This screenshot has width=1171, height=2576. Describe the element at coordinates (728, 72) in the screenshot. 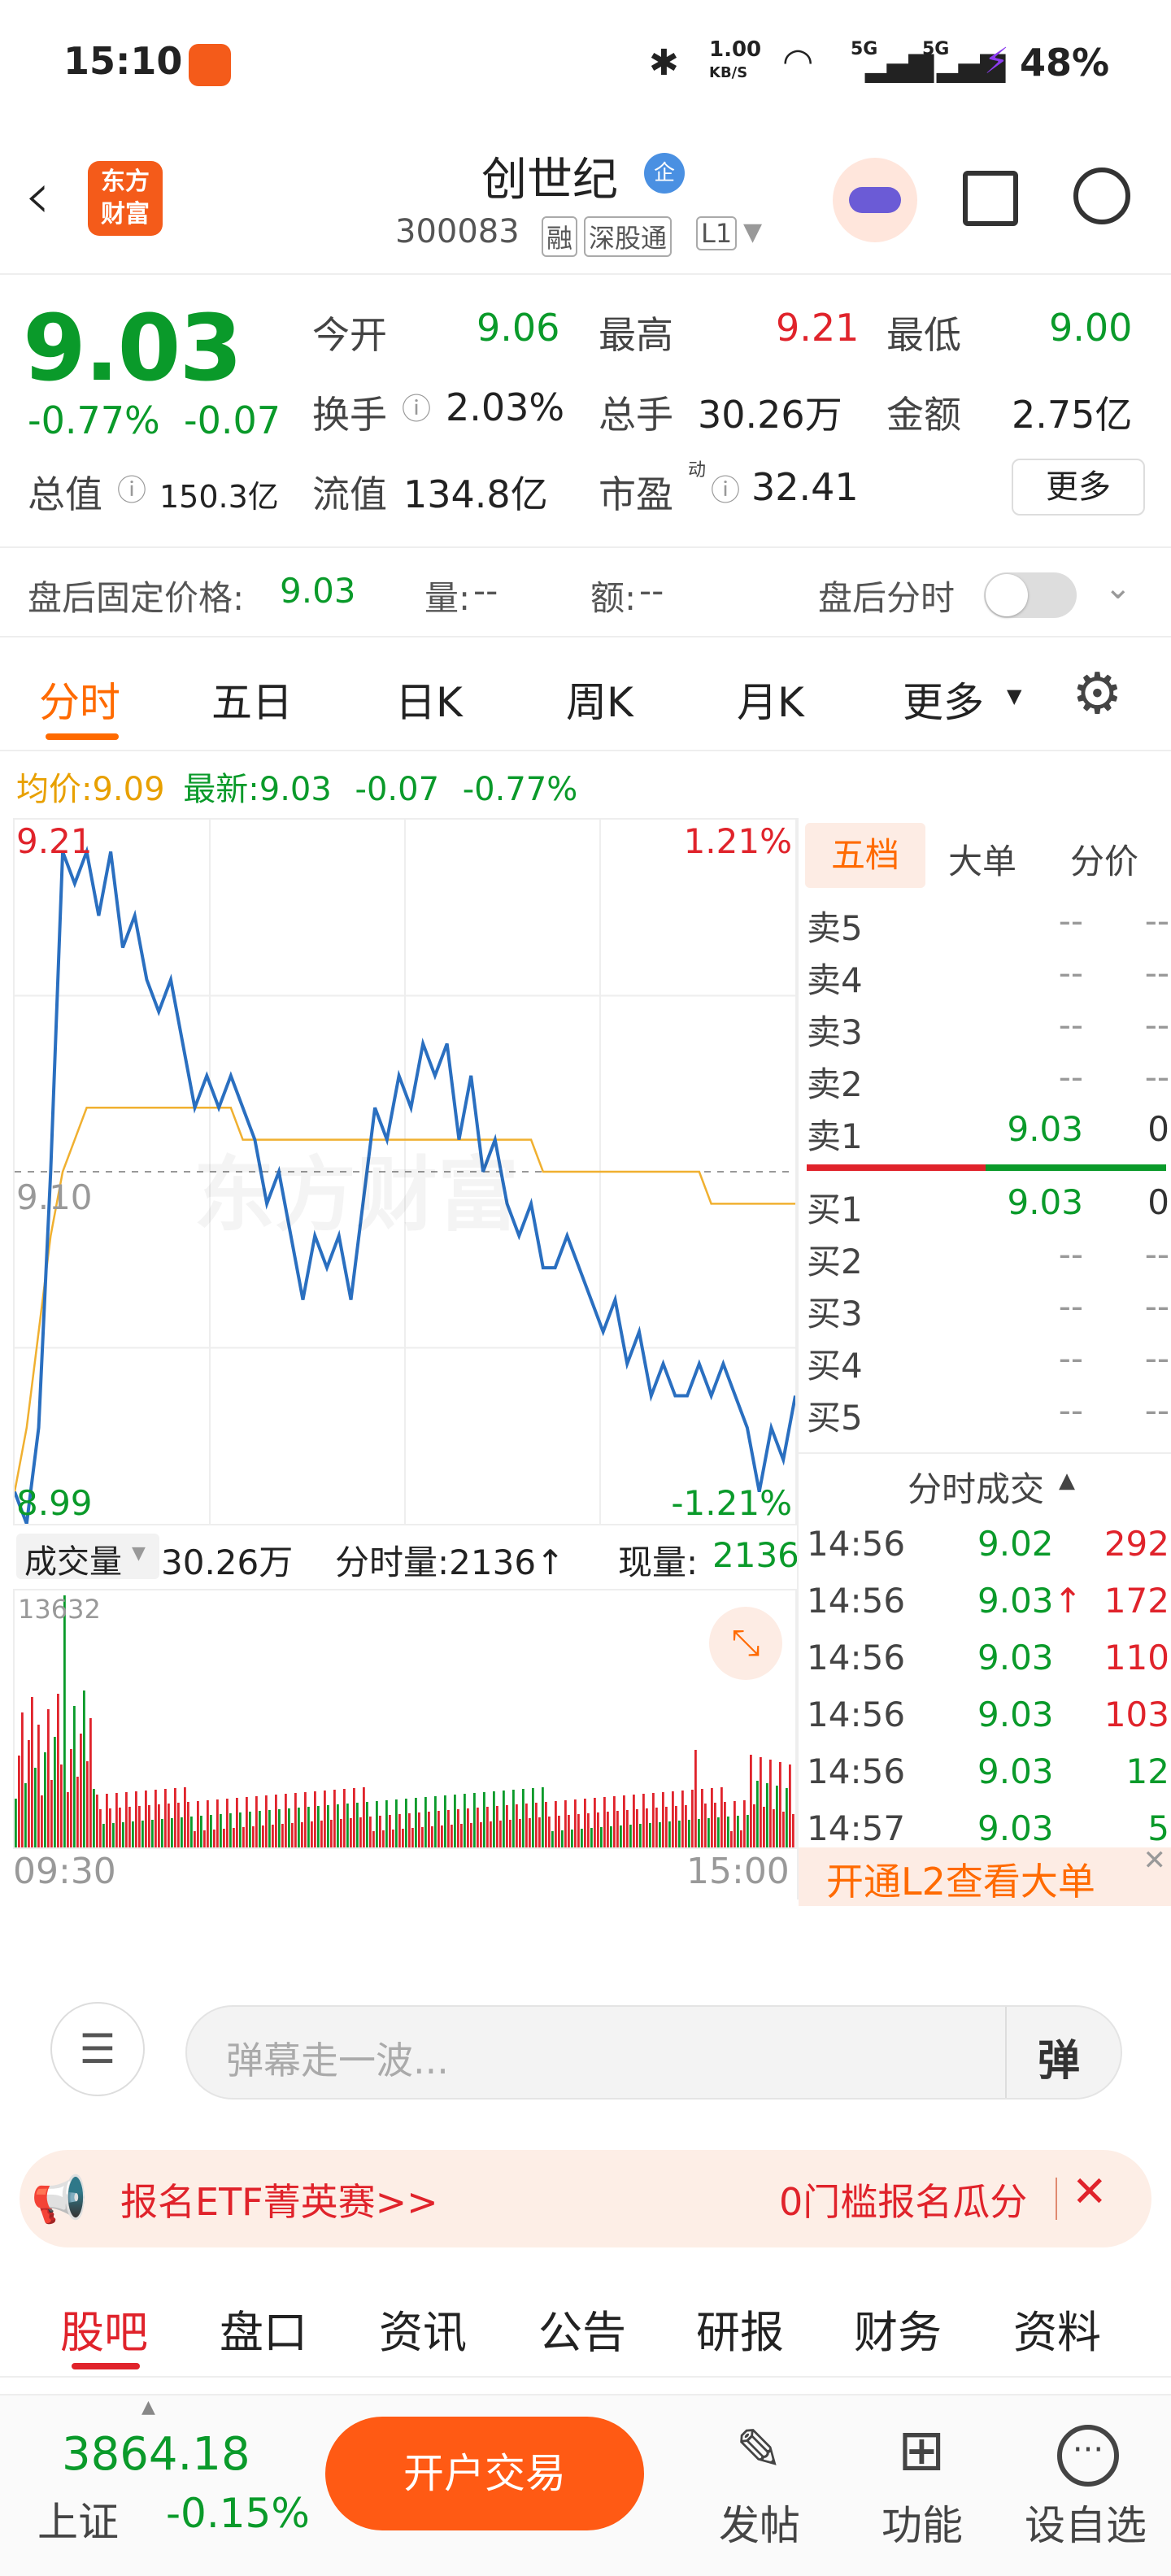

I see `net-speed-unit: KB/S` at that location.